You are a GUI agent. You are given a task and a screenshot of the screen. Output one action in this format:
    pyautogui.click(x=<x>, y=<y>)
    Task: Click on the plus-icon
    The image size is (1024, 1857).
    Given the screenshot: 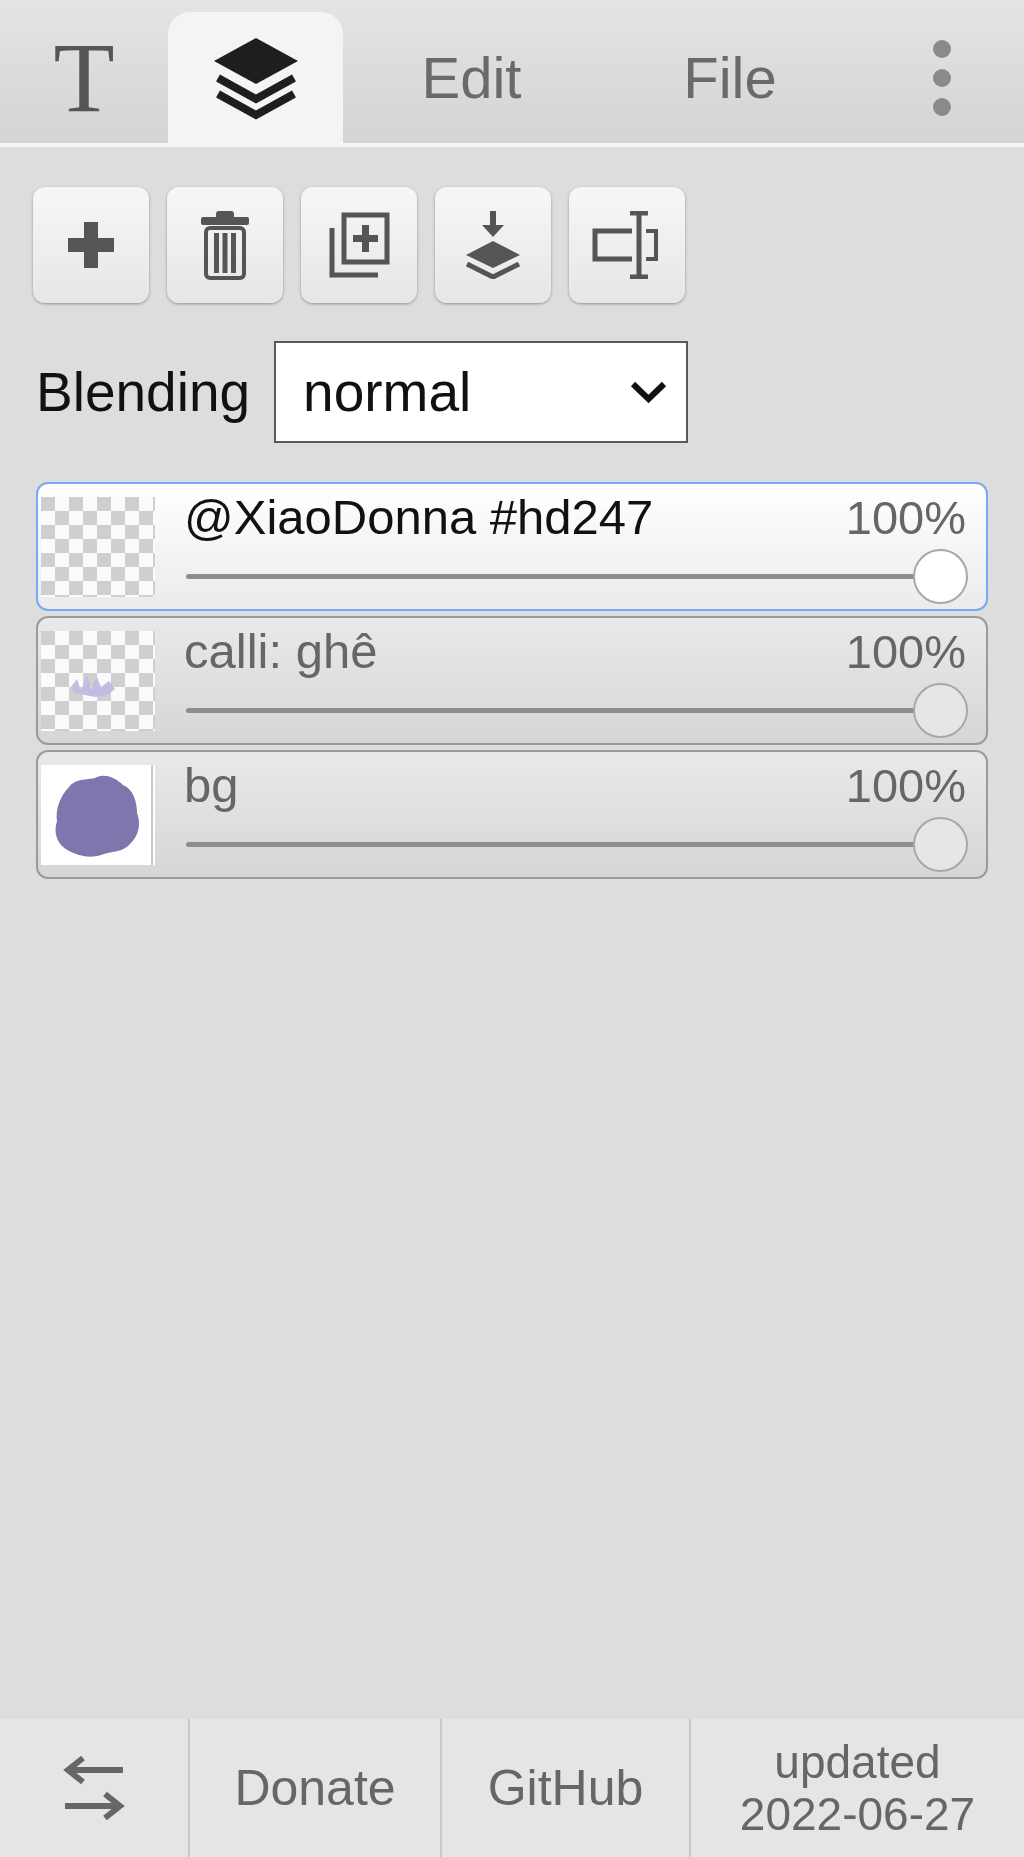 What is the action you would take?
    pyautogui.click(x=91, y=245)
    